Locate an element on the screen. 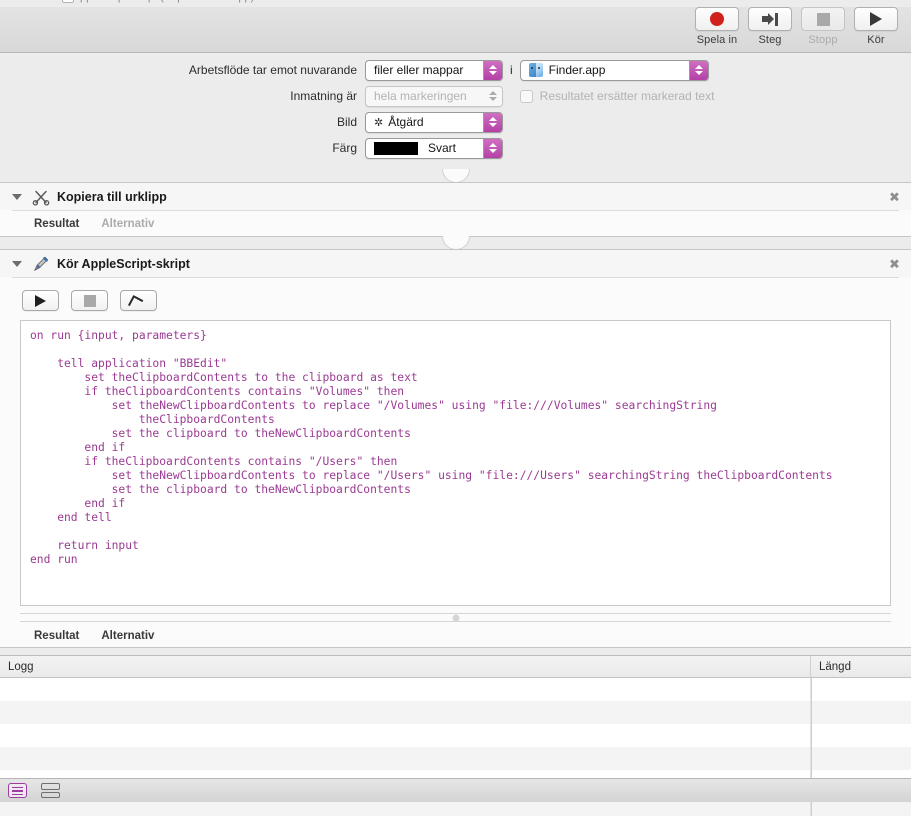  log-column-langd: Längd is located at coordinates (861, 666).